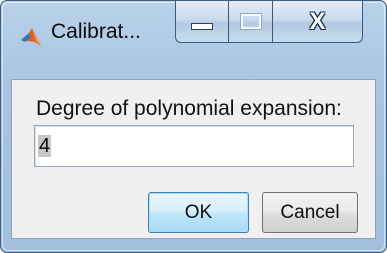 The width and height of the screenshot is (387, 253). I want to click on cancel-button: Cancel, so click(310, 212).